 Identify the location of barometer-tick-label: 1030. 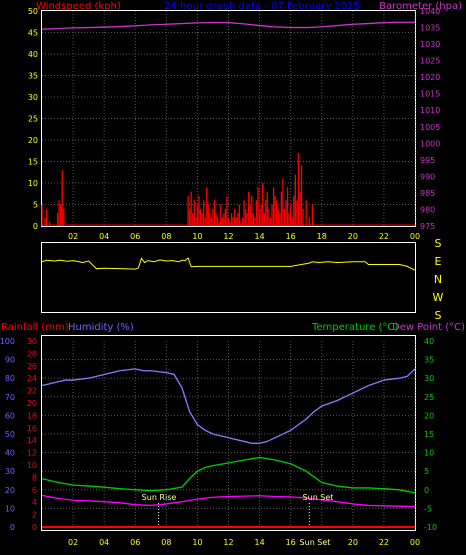
(430, 44).